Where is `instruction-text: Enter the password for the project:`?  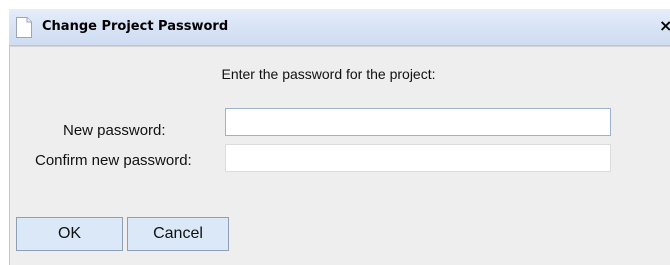
instruction-text: Enter the password for the project: is located at coordinates (328, 74).